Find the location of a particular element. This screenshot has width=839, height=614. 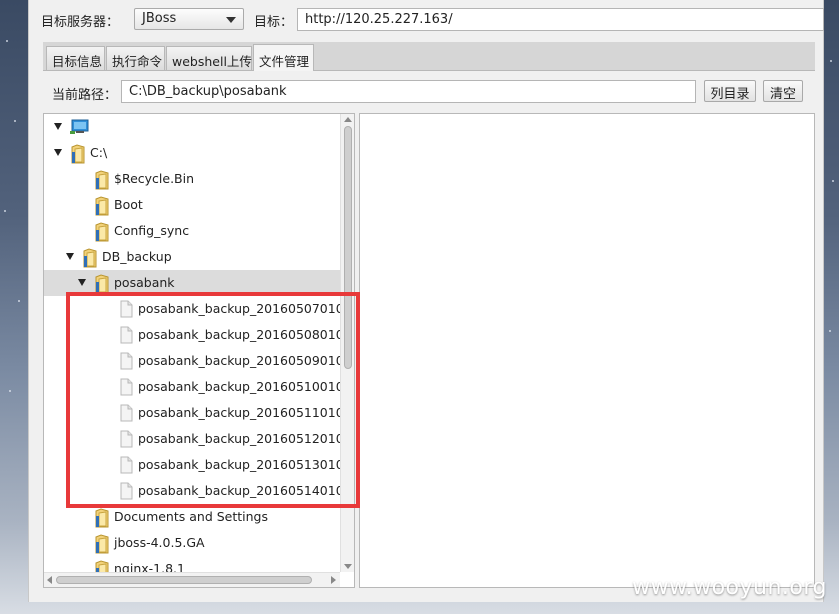

tree-folder-item: Documents and Settings is located at coordinates (192, 517).